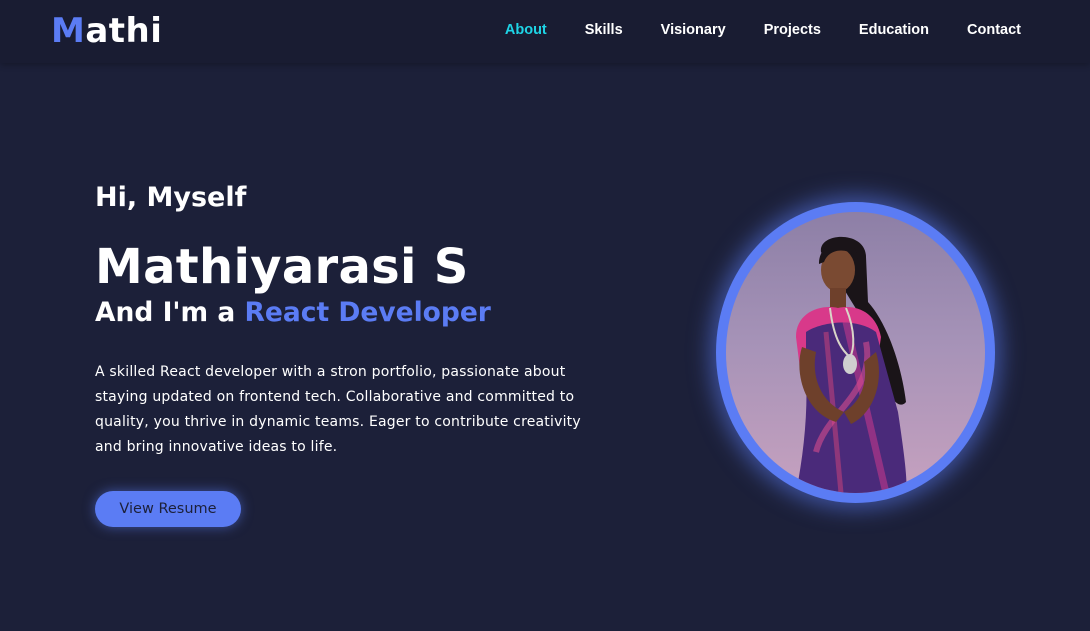 The width and height of the screenshot is (1090, 631). I want to click on profile-photo, so click(855, 352).